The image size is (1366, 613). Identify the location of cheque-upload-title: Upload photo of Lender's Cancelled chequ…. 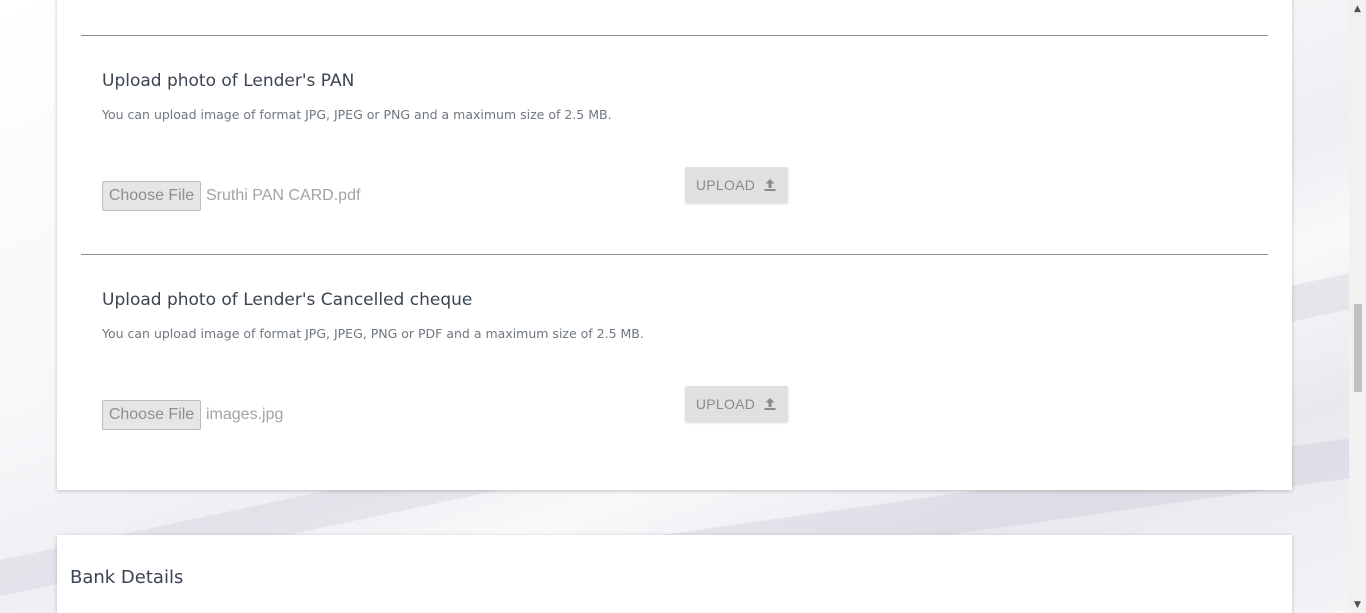
(287, 300).